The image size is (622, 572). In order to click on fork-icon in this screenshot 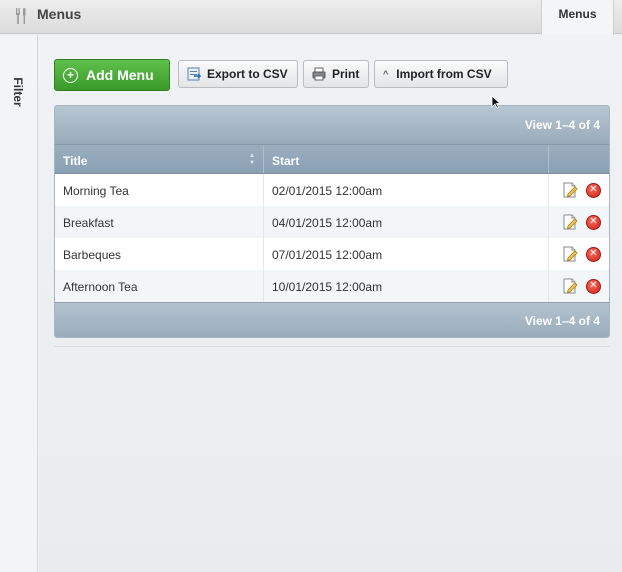, I will do `click(21, 16)`.